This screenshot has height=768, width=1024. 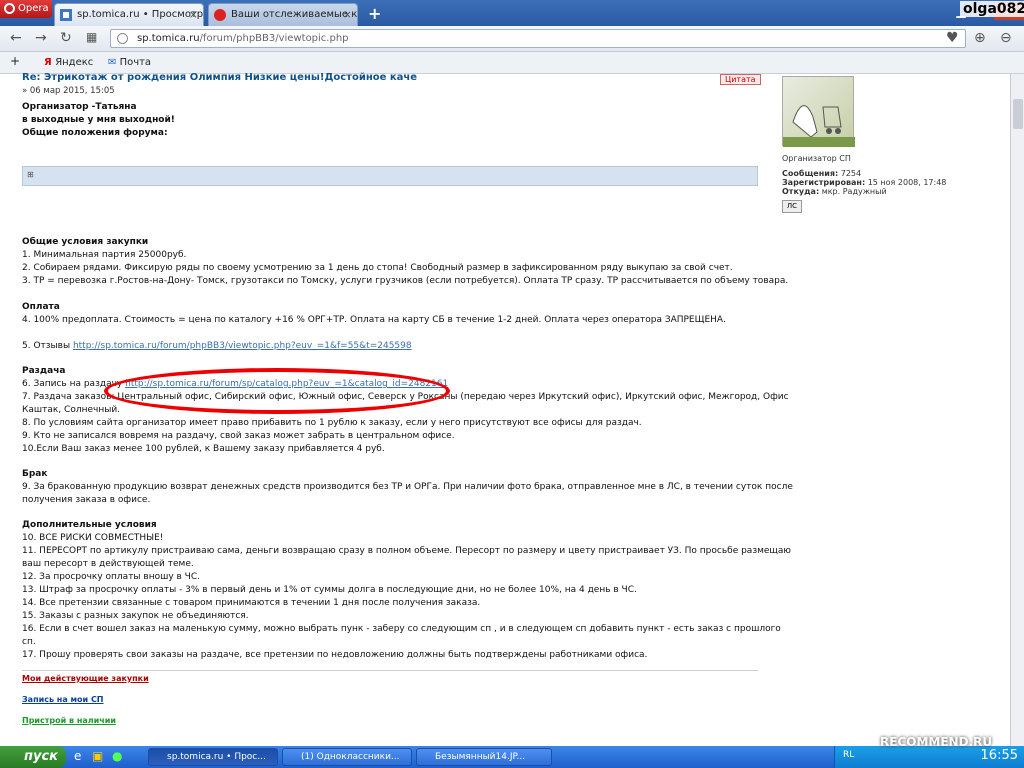 What do you see at coordinates (538, 38) in the screenshot?
I see `url-field: sp.tomica.ru/forum/phpBB3/viewtopic.php` at bounding box center [538, 38].